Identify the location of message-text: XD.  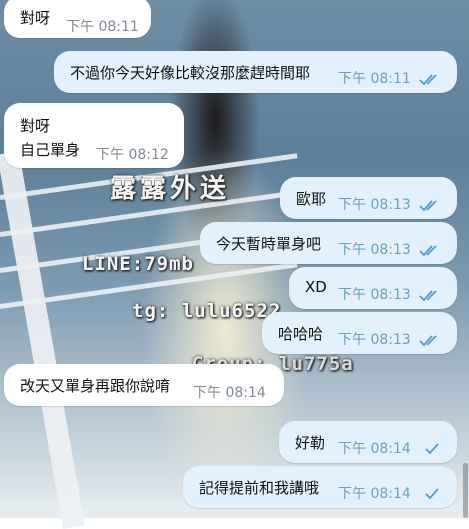
(316, 287).